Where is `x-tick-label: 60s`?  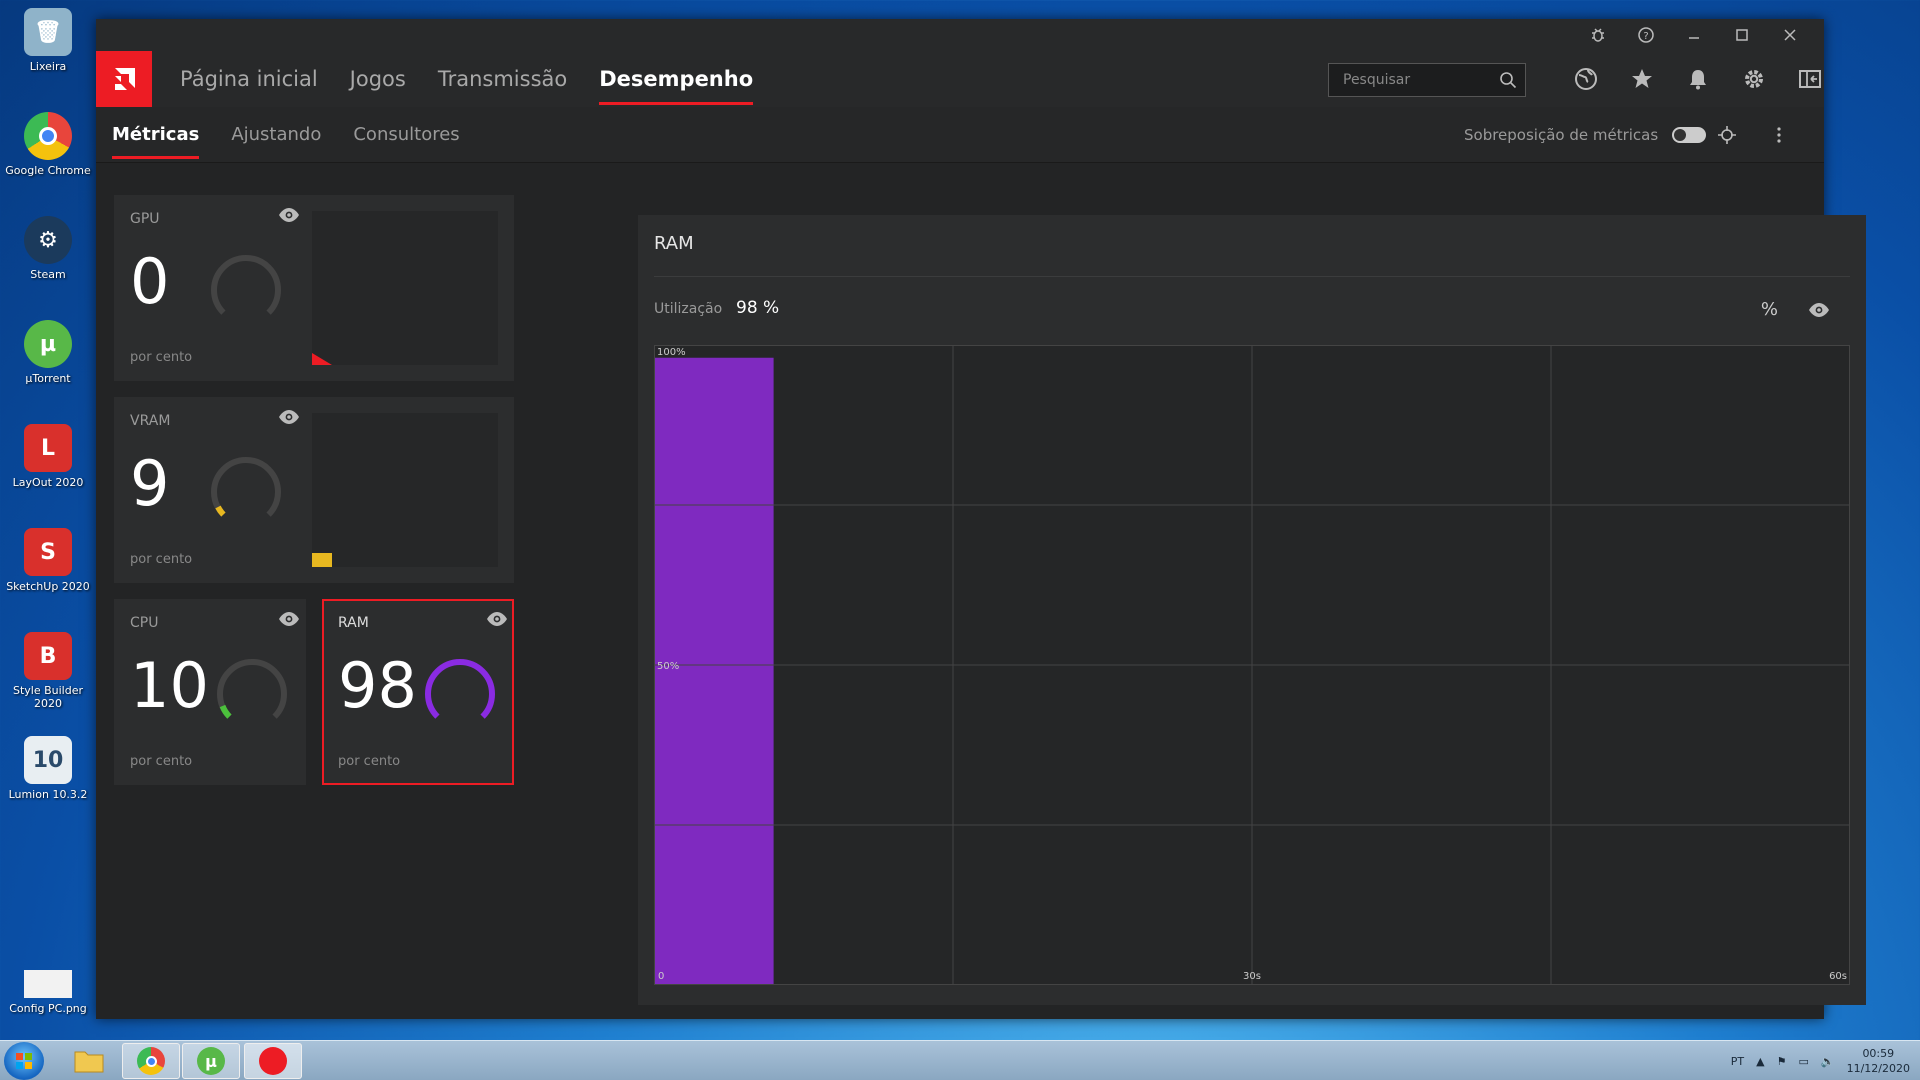
x-tick-label: 60s is located at coordinates (1838, 976).